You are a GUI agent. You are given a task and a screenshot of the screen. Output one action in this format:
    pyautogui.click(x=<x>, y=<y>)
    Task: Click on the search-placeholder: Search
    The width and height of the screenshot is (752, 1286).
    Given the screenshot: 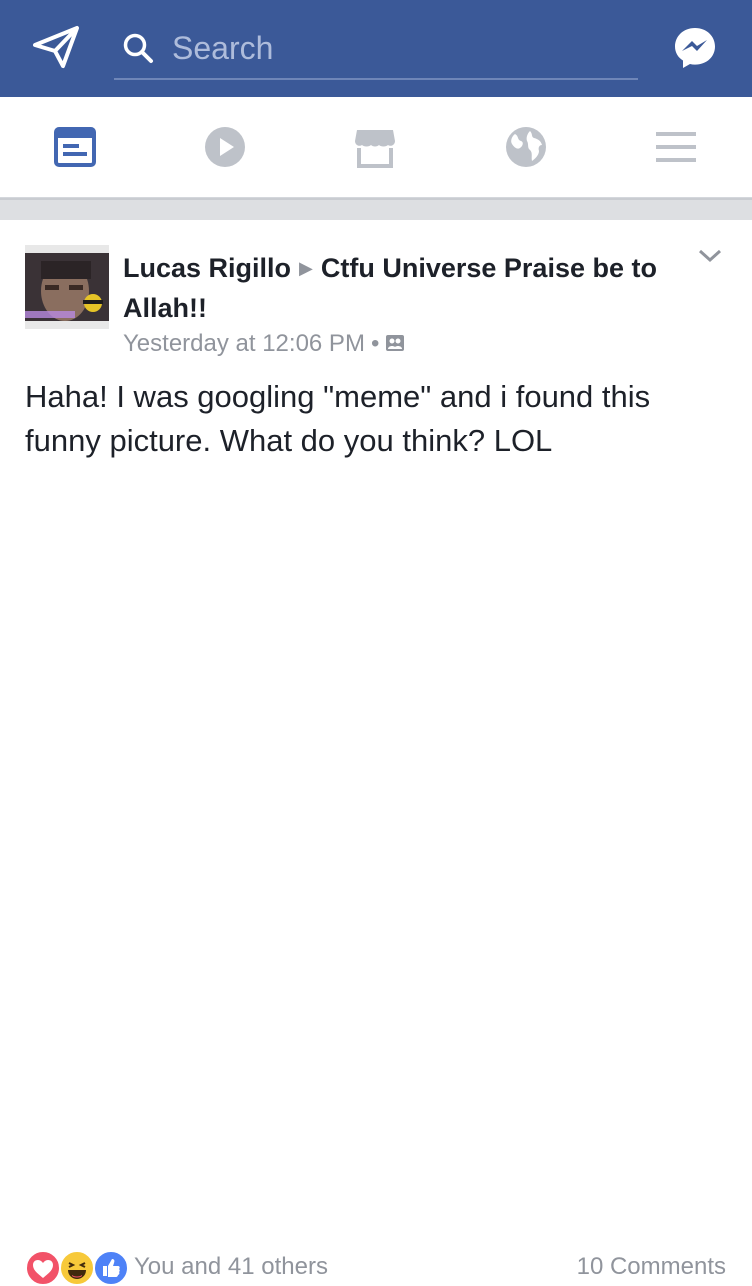 What is the action you would take?
    pyautogui.click(x=223, y=48)
    